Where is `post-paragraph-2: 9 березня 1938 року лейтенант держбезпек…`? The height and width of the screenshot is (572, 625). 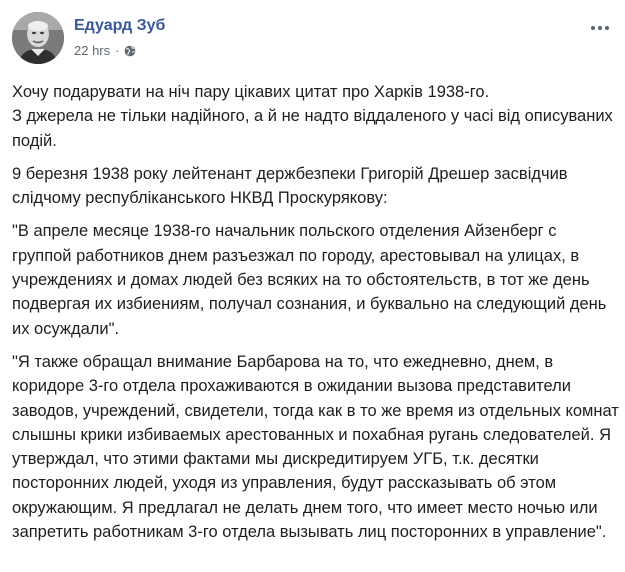 post-paragraph-2: 9 березня 1938 року лейтенант держбезпек… is located at coordinates (290, 186).